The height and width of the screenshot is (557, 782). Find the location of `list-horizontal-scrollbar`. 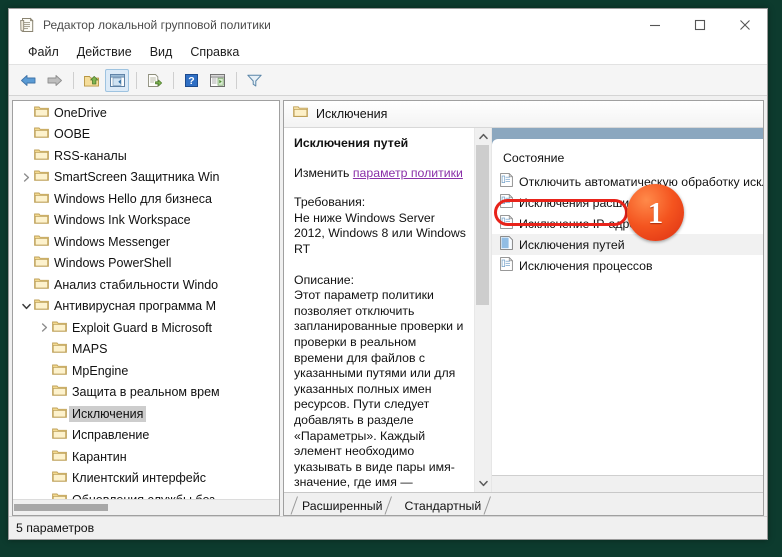

list-horizontal-scrollbar is located at coordinates (627, 483).